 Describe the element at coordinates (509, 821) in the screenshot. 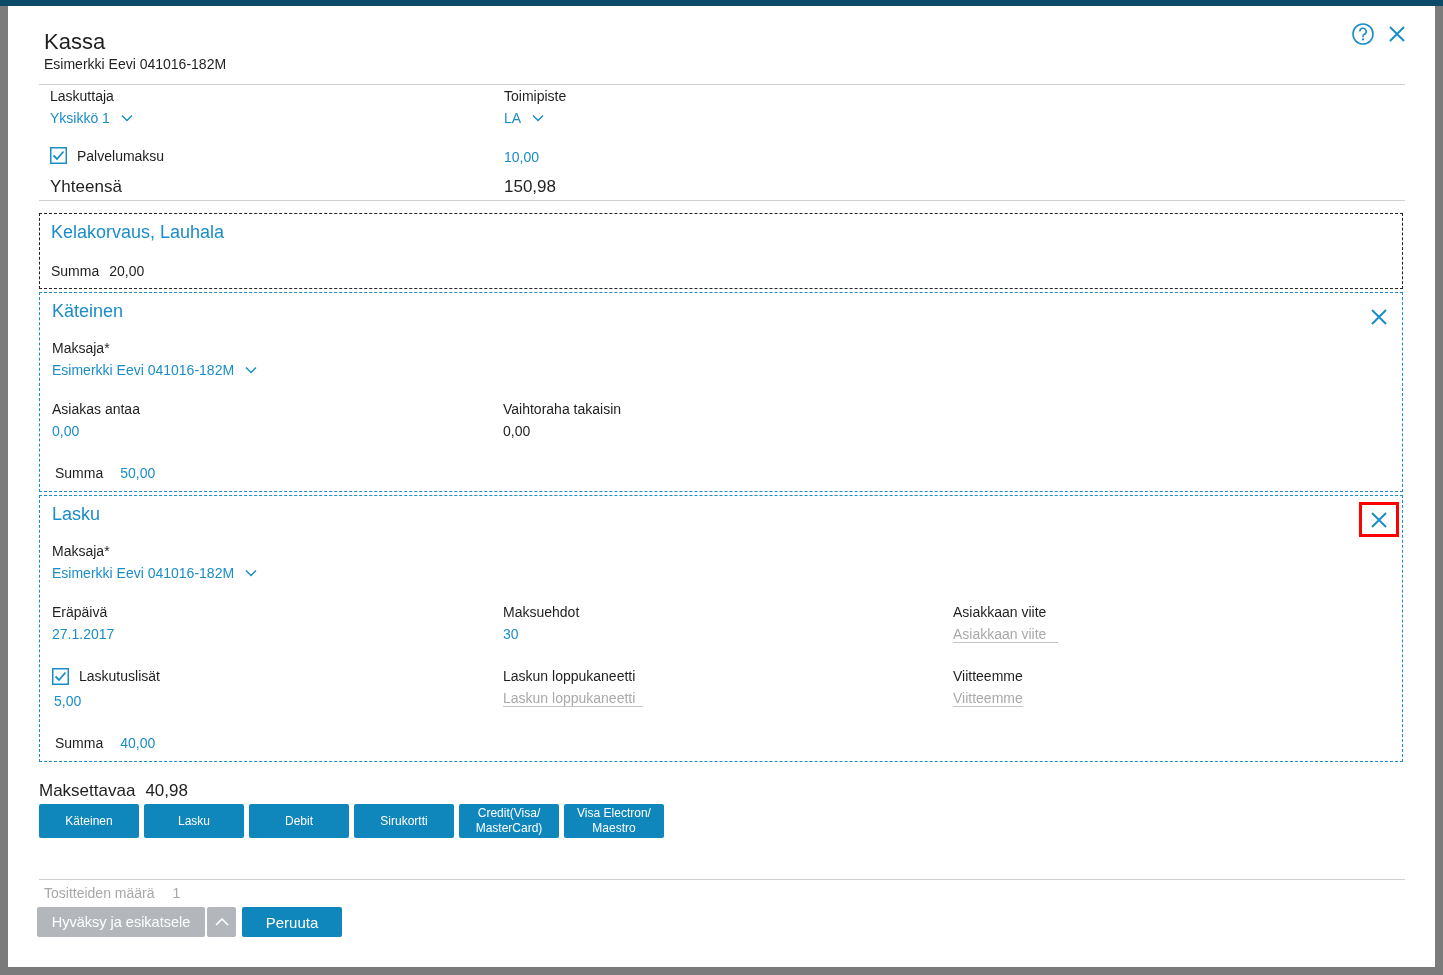

I see `payment-method-button: Credit(Visa/ MasterCard)` at that location.